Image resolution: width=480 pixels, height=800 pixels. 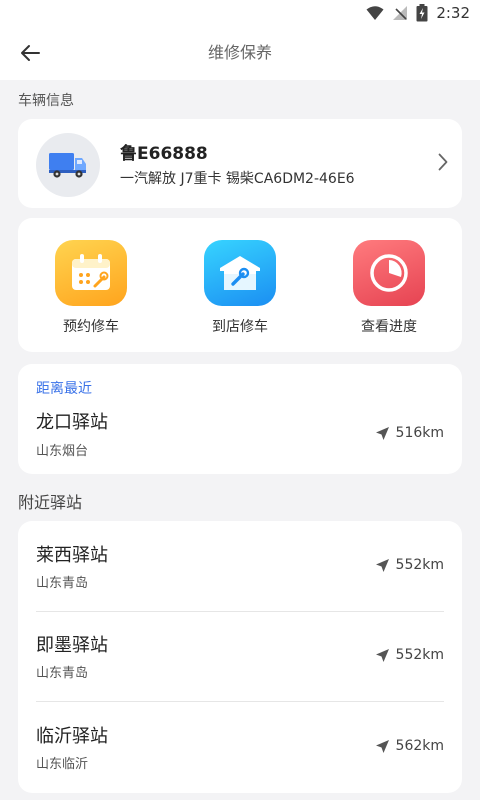 I want to click on progress-pie-icon, so click(x=389, y=273).